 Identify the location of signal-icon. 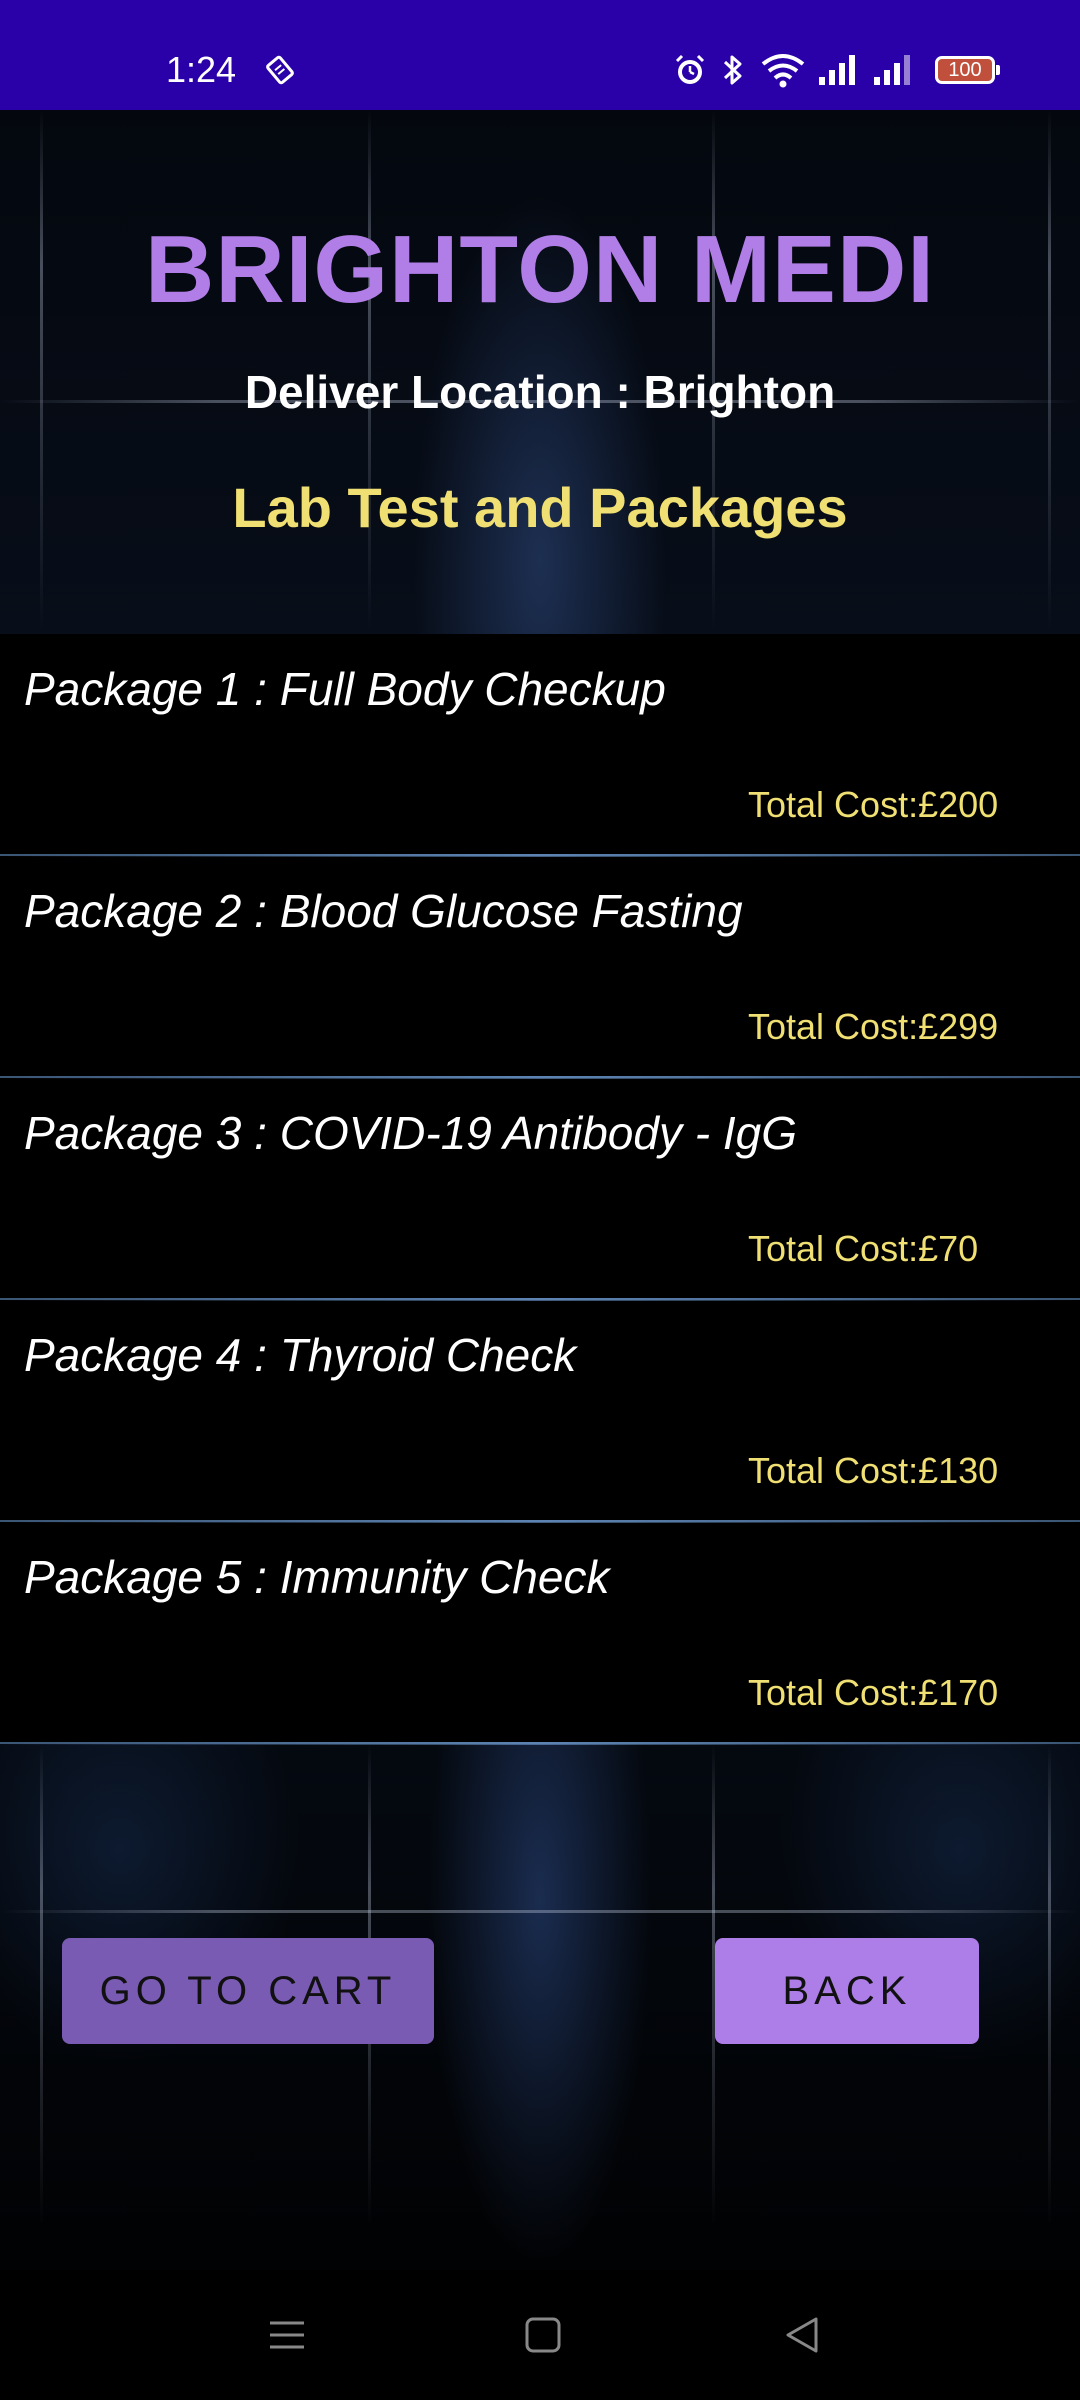
(837, 70).